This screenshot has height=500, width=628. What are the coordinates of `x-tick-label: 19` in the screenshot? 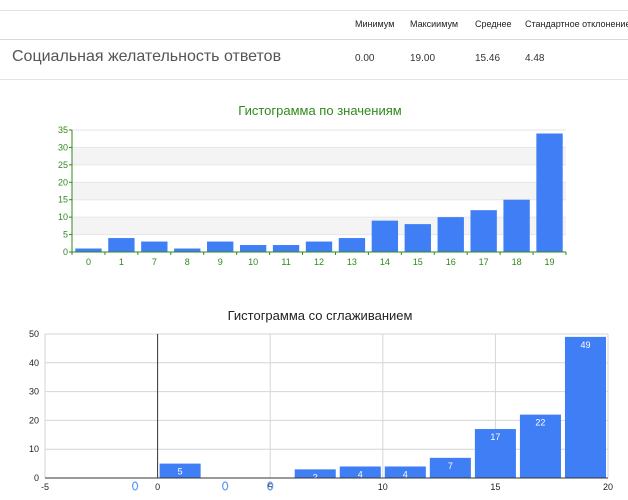 It's located at (550, 262).